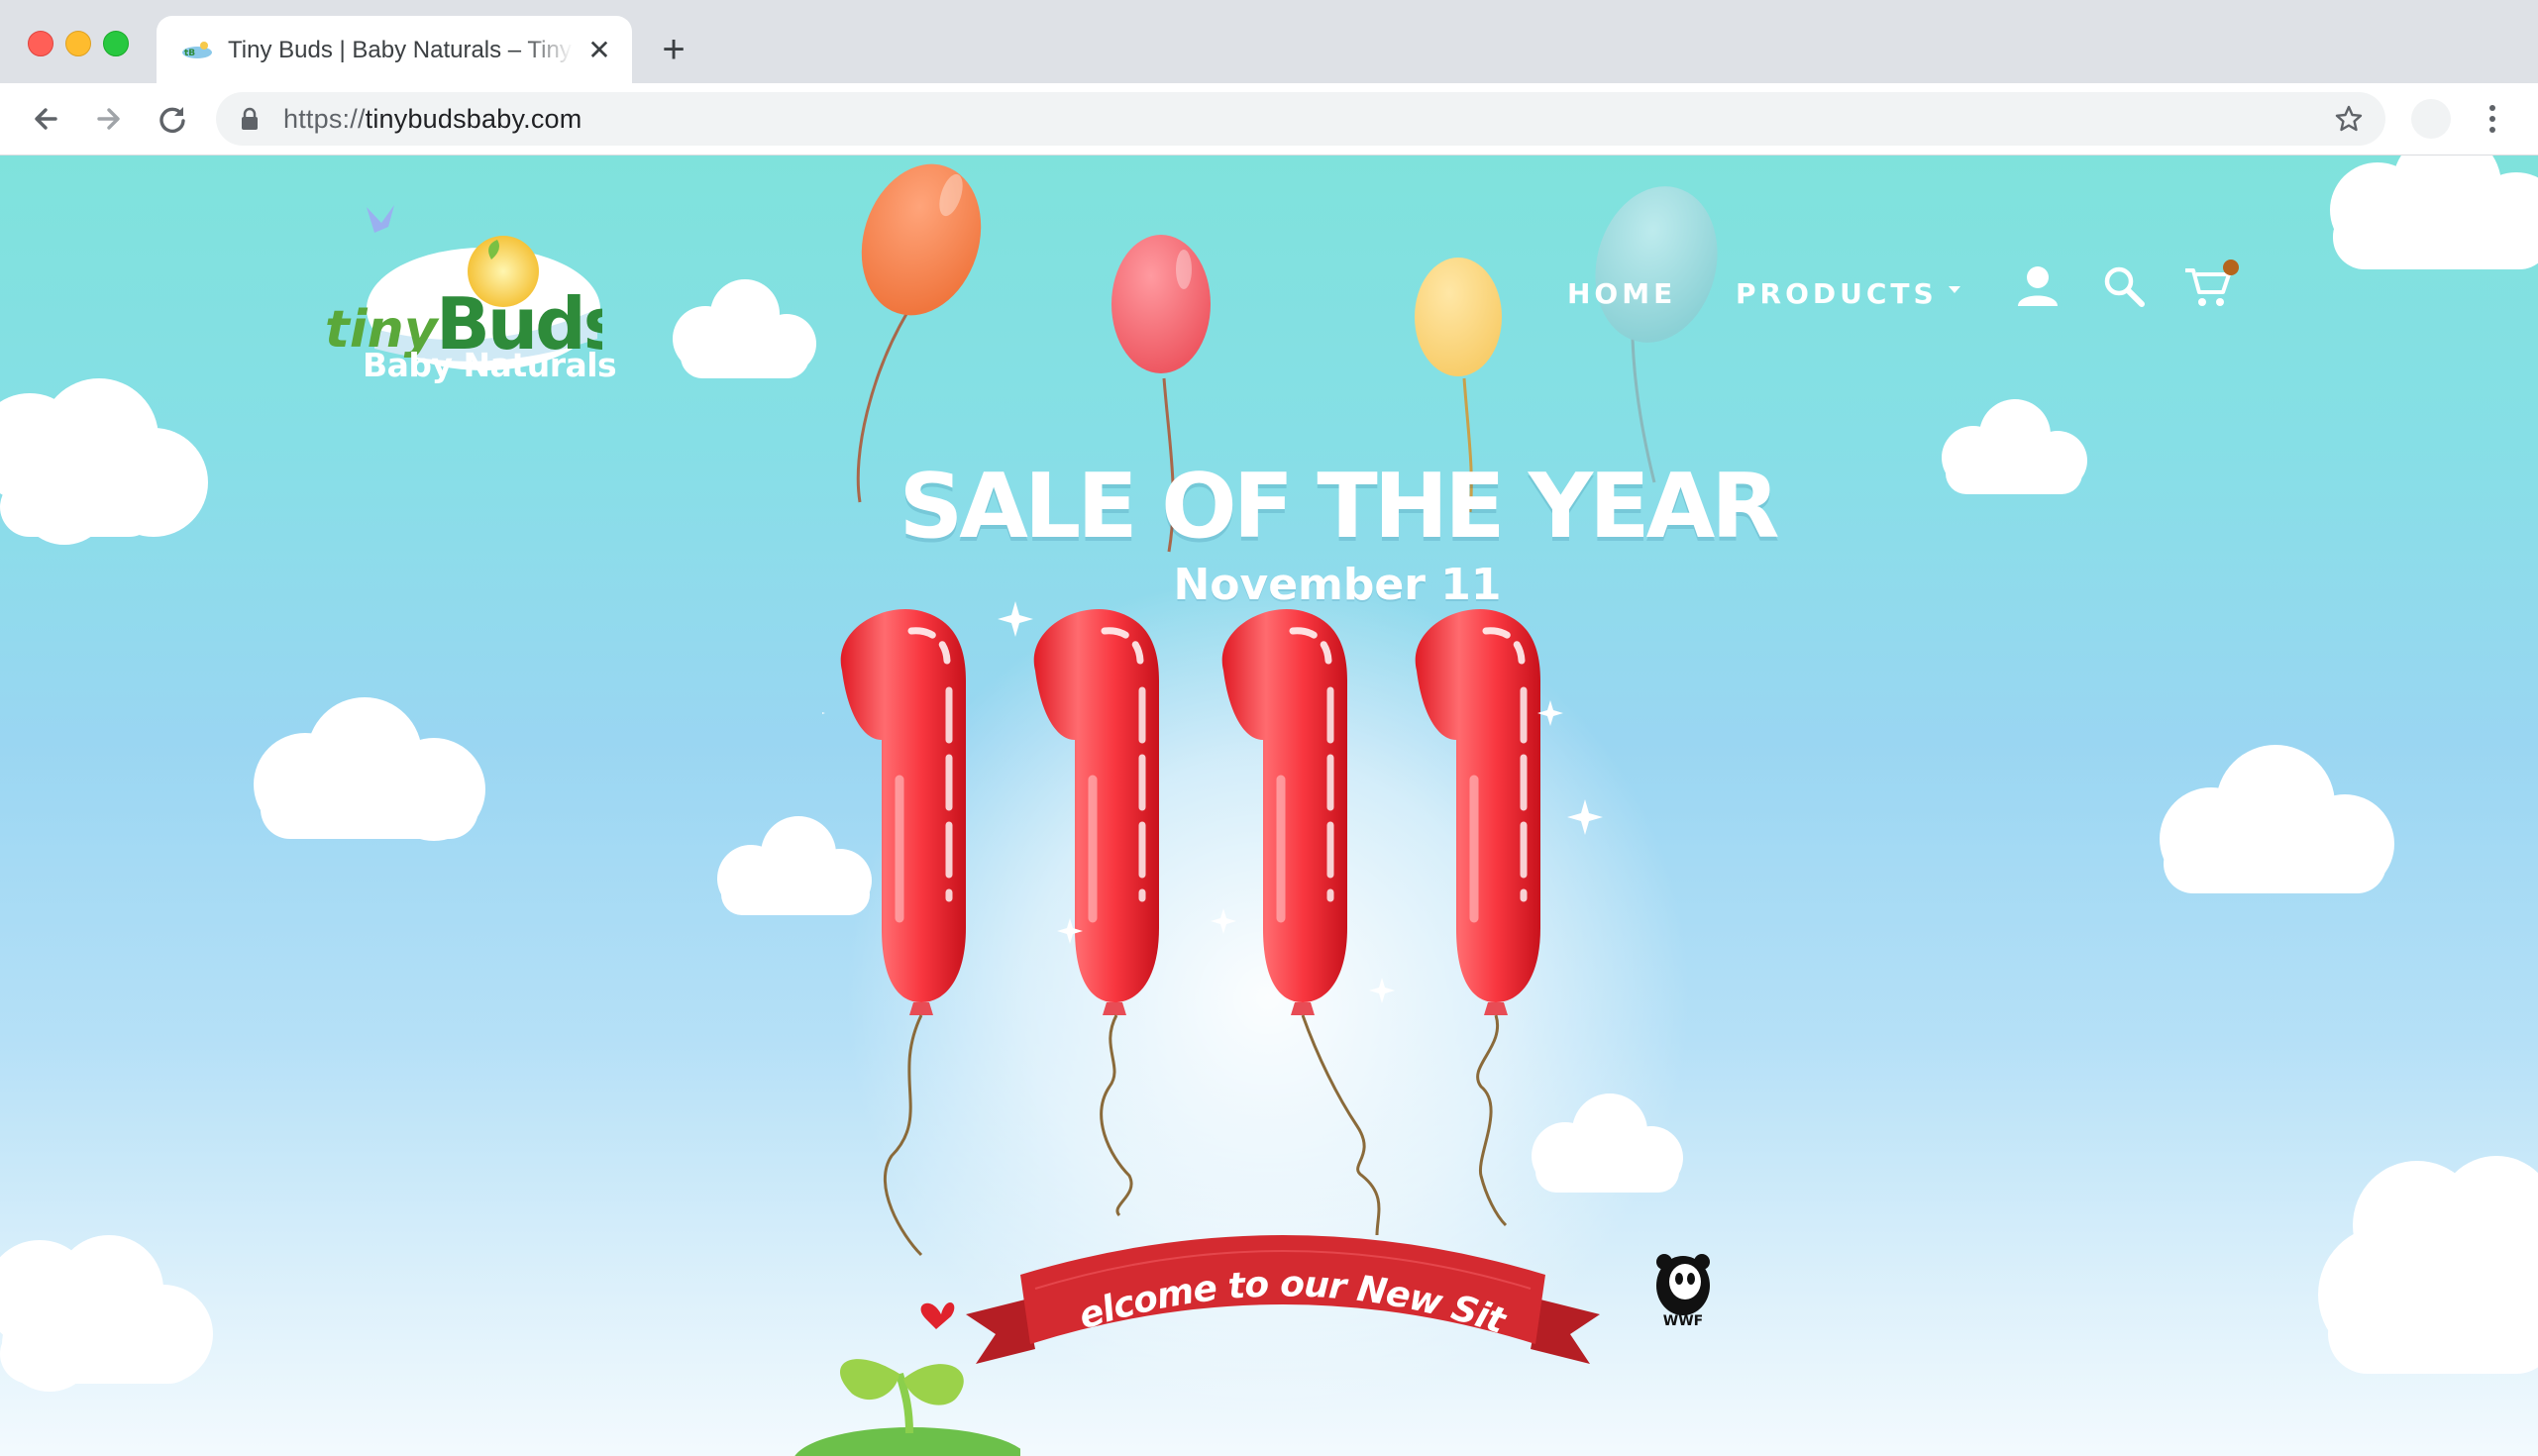  Describe the element at coordinates (673, 49) in the screenshot. I see `new-tab-button: +` at that location.